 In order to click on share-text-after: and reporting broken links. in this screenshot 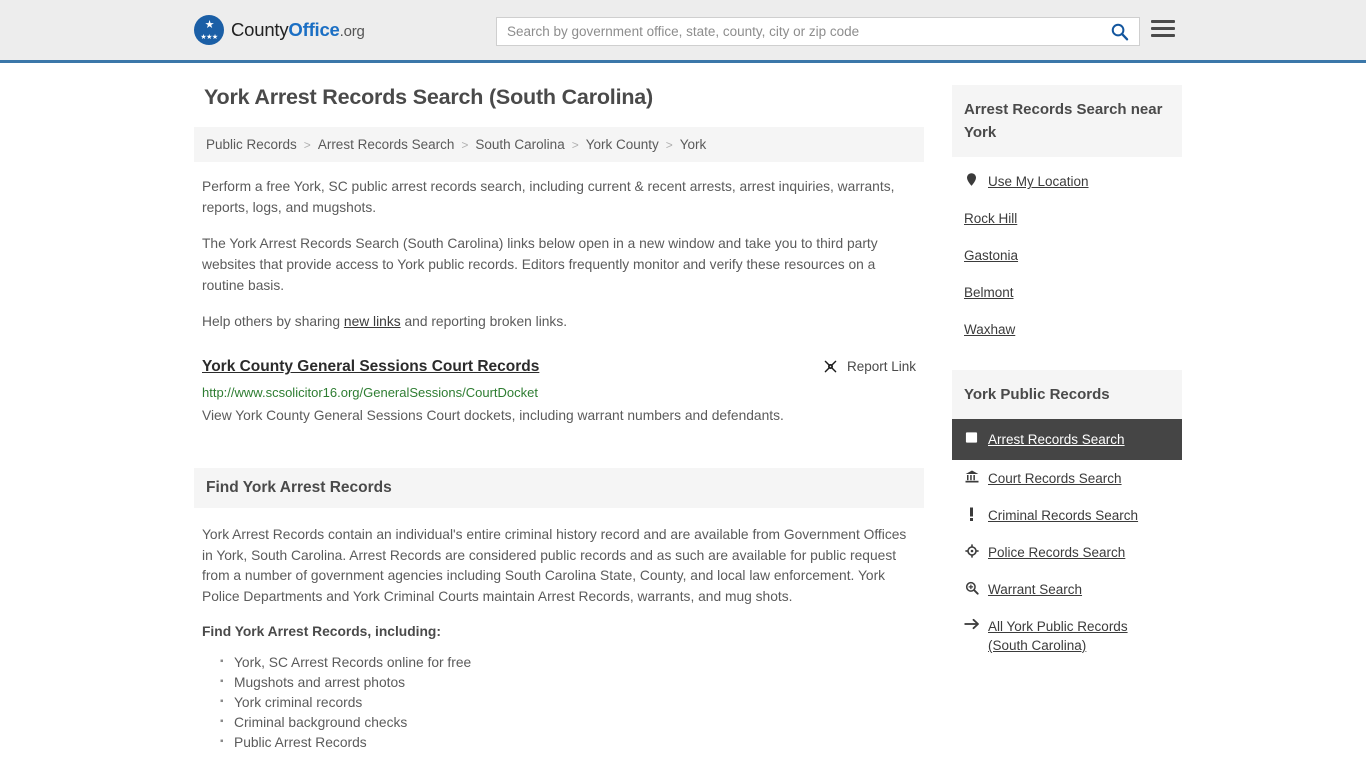, I will do `click(484, 321)`.